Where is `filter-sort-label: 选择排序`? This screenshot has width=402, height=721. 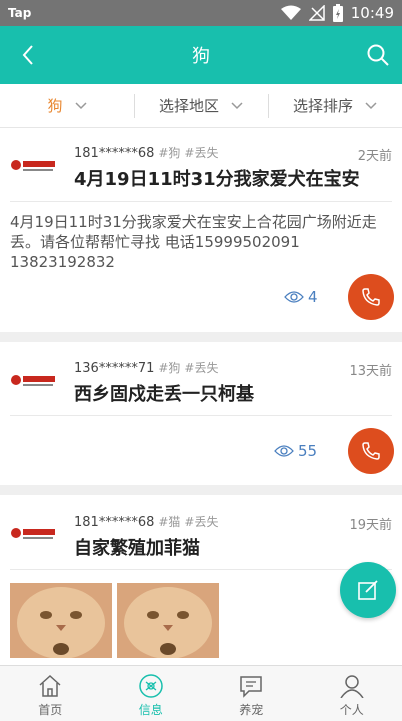 filter-sort-label: 选择排序 is located at coordinates (322, 106).